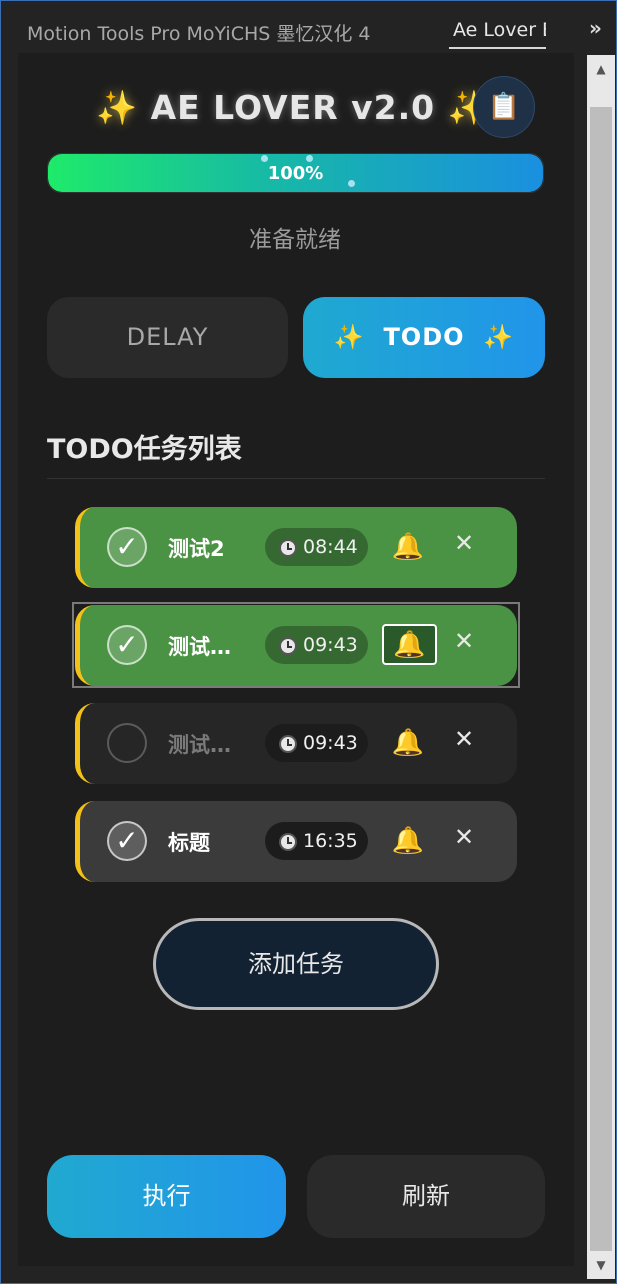 Image resolution: width=617 pixels, height=1284 pixels. I want to click on tab-ae-lover: Ae Lover Ex, so click(499, 30).